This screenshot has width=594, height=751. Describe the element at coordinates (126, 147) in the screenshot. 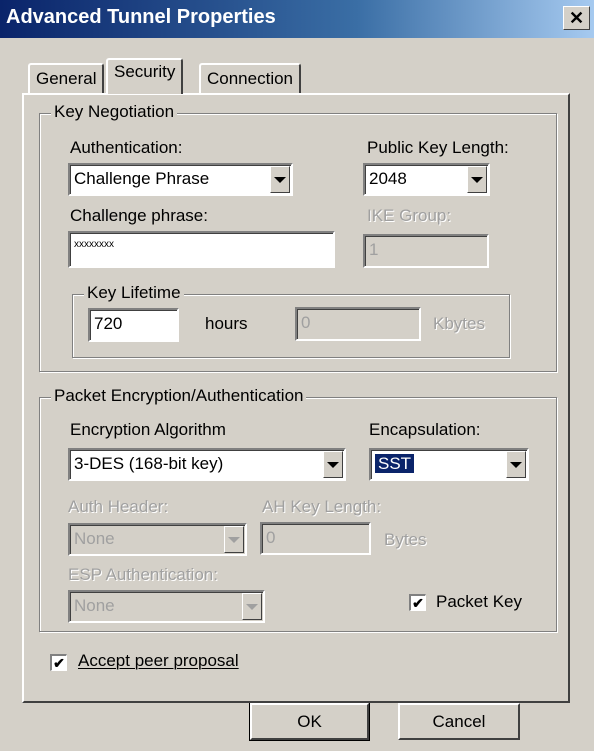

I see `authentication-label: Authentication:` at that location.